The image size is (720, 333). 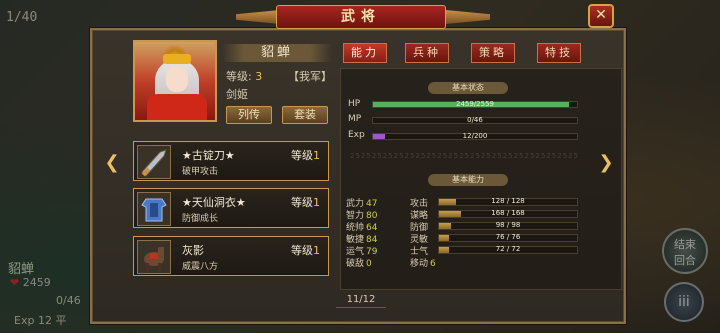 I want to click on hp-label: HP, so click(x=354, y=104).